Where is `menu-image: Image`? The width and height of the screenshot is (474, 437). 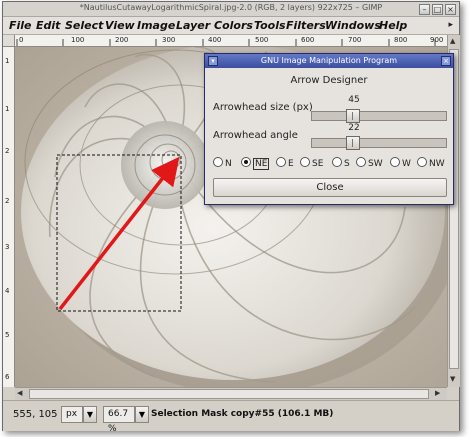 menu-image: Image is located at coordinates (156, 25).